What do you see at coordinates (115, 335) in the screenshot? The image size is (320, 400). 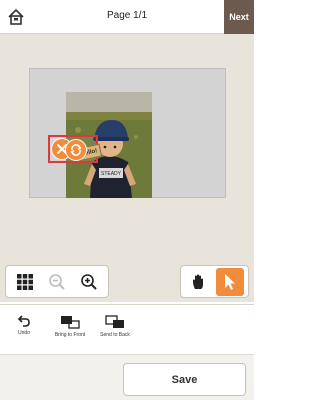 I see `send-to-back-label: Send to Back` at bounding box center [115, 335].